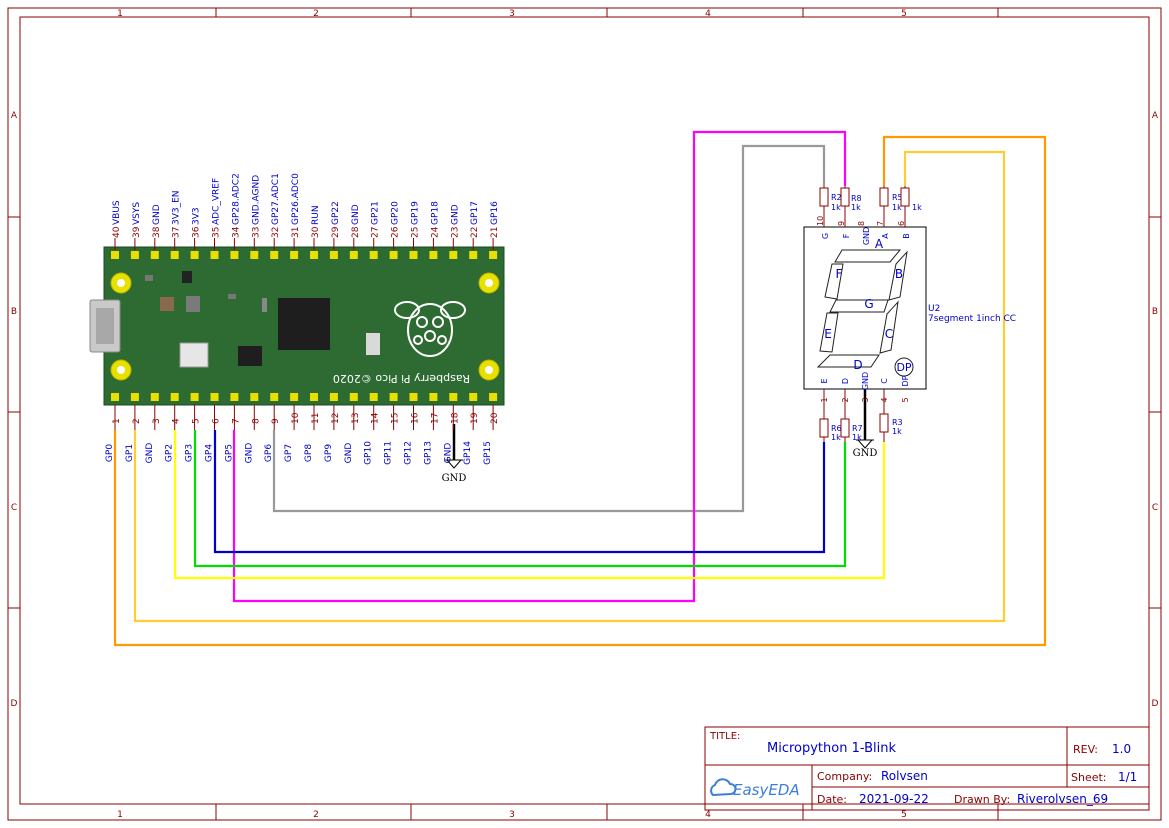 This screenshot has width=1169, height=828. What do you see at coordinates (455, 418) in the screenshot?
I see `pico-bottom-pin-num: 18` at bounding box center [455, 418].